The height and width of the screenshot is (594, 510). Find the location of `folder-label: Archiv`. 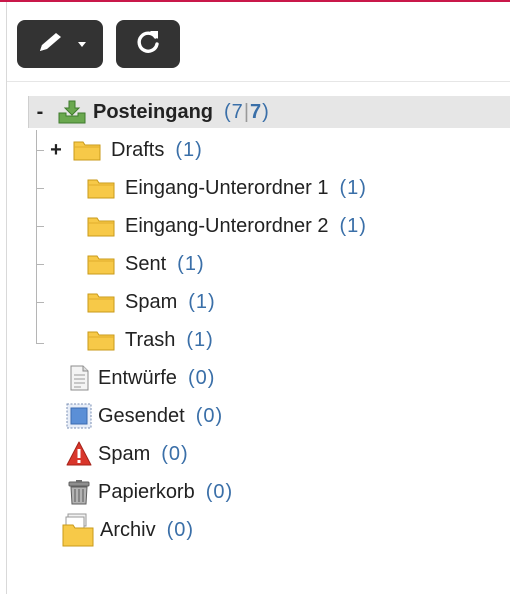

folder-label: Archiv is located at coordinates (128, 529).